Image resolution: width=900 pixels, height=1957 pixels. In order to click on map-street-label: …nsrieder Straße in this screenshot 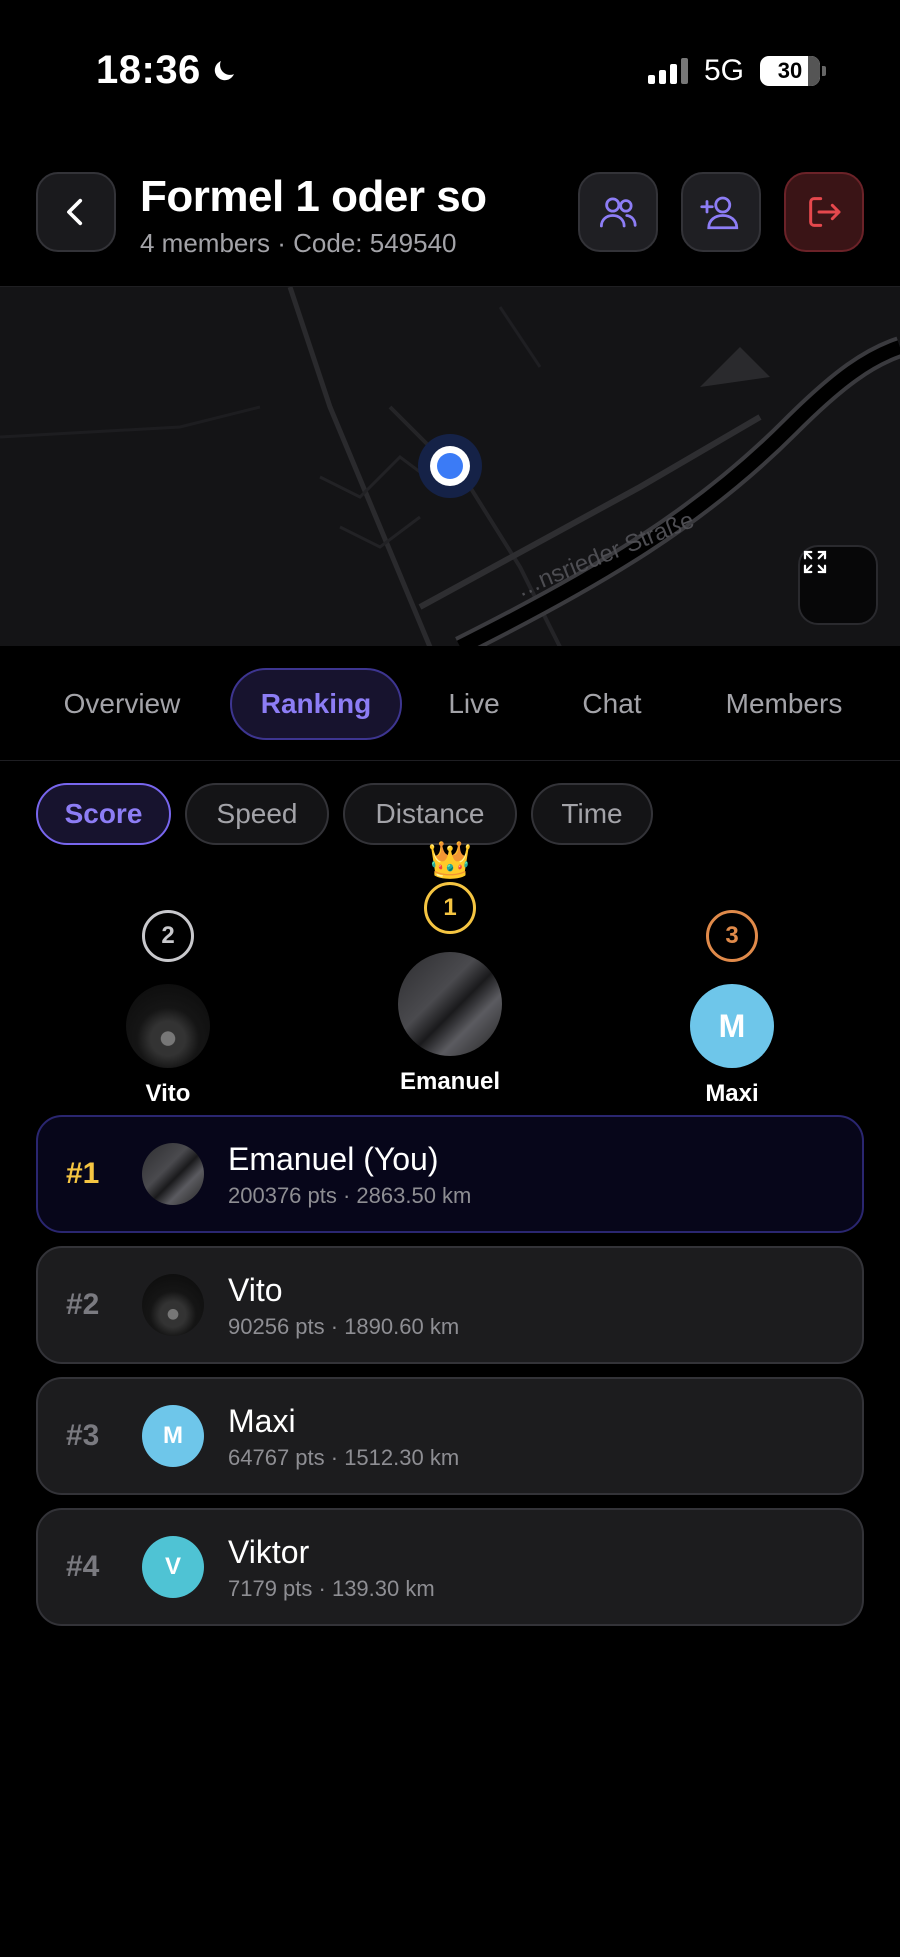, I will do `click(605, 555)`.